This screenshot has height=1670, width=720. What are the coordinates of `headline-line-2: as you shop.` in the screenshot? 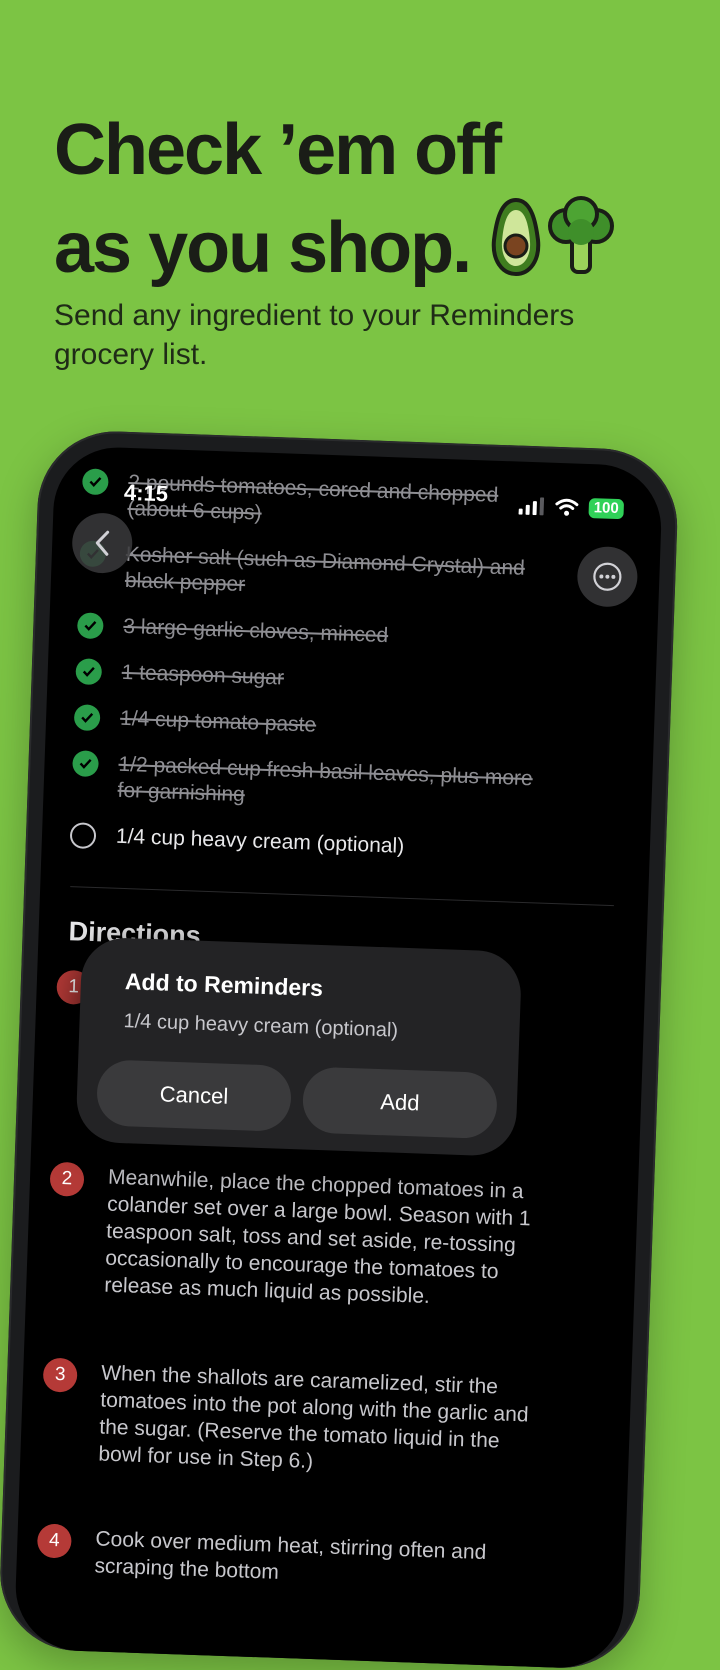 It's located at (263, 248).